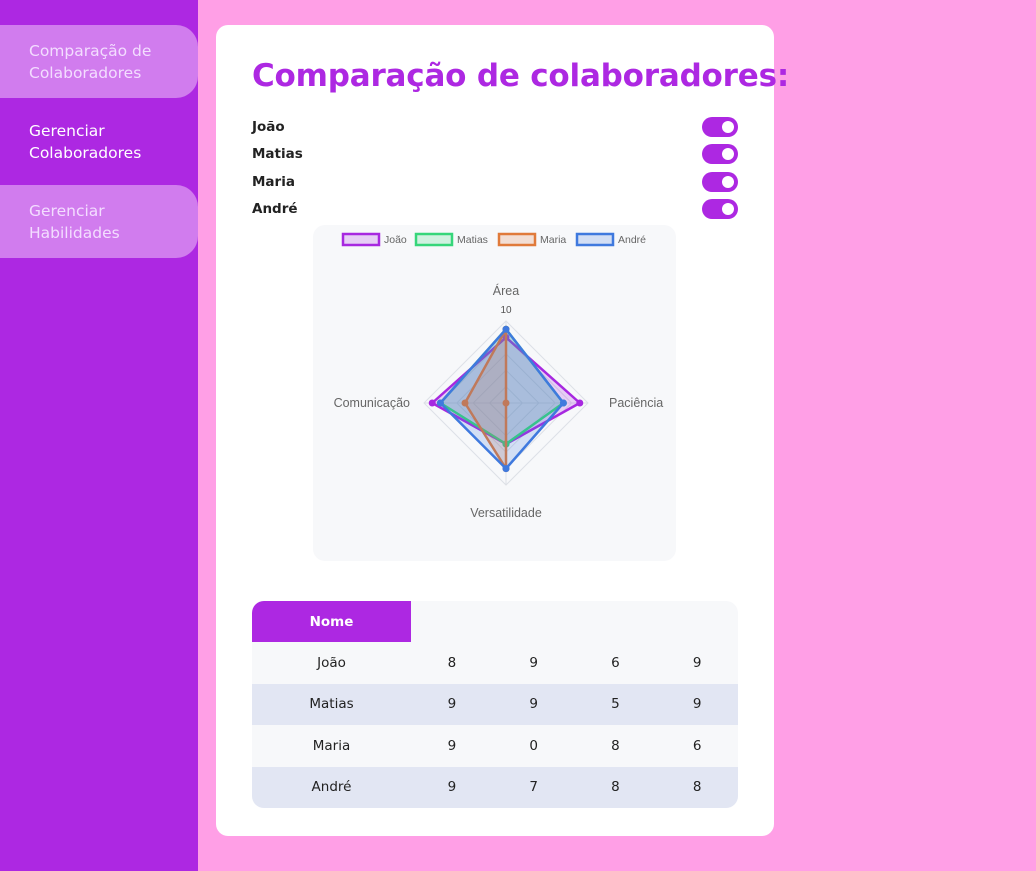  What do you see at coordinates (636, 403) in the screenshot?
I see `radar-axis-label: Paciência` at bounding box center [636, 403].